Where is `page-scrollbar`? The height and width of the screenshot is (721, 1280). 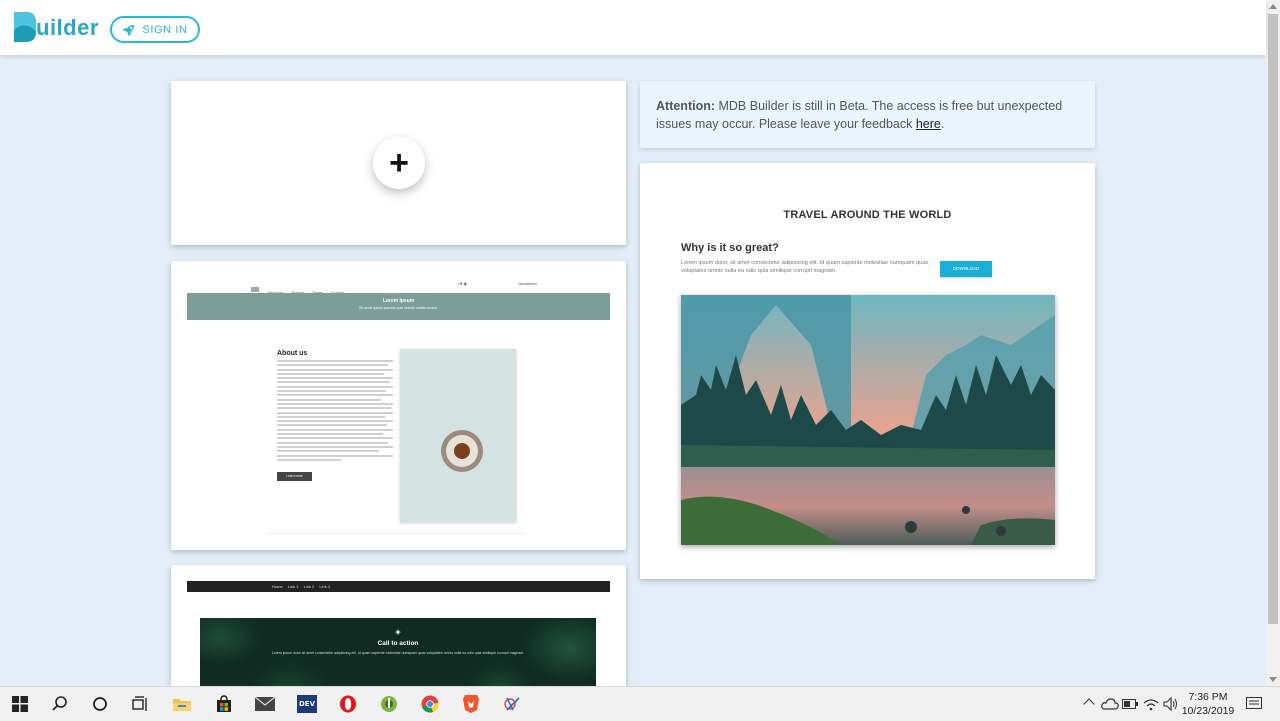
page-scrollbar is located at coordinates (1273, 343).